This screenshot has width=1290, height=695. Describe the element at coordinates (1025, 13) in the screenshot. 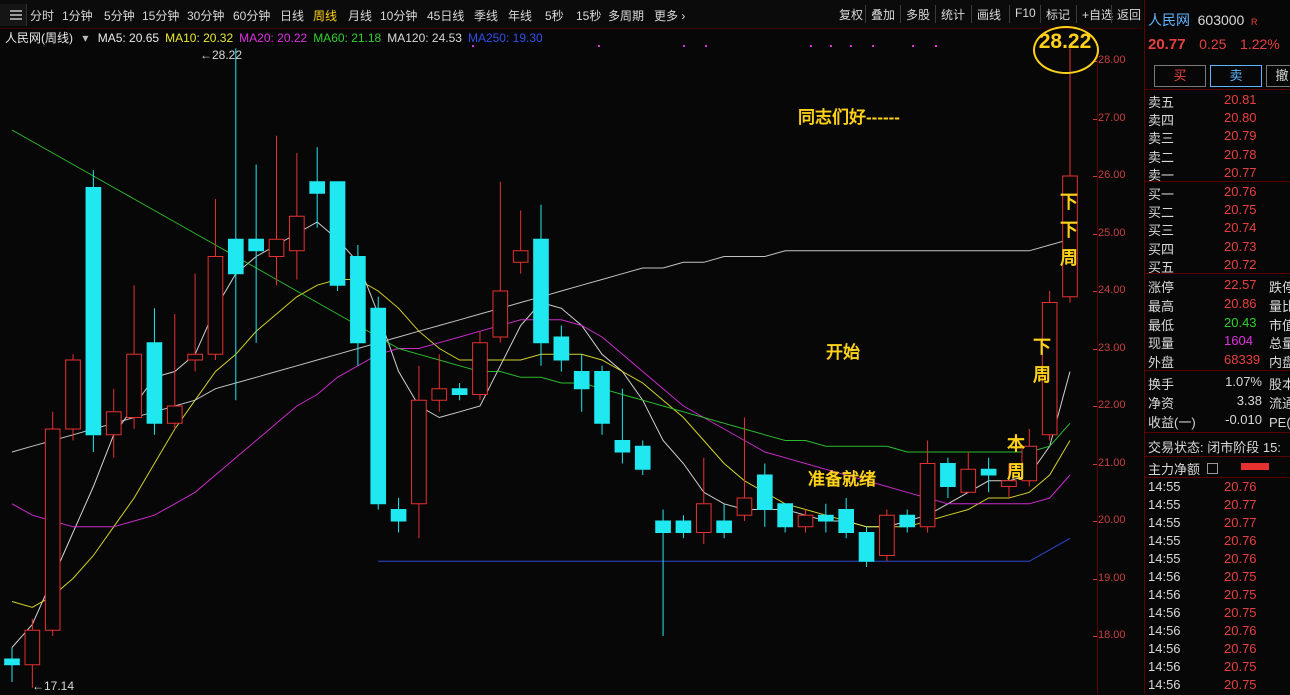

I see `toolbar-action-button: F10` at that location.